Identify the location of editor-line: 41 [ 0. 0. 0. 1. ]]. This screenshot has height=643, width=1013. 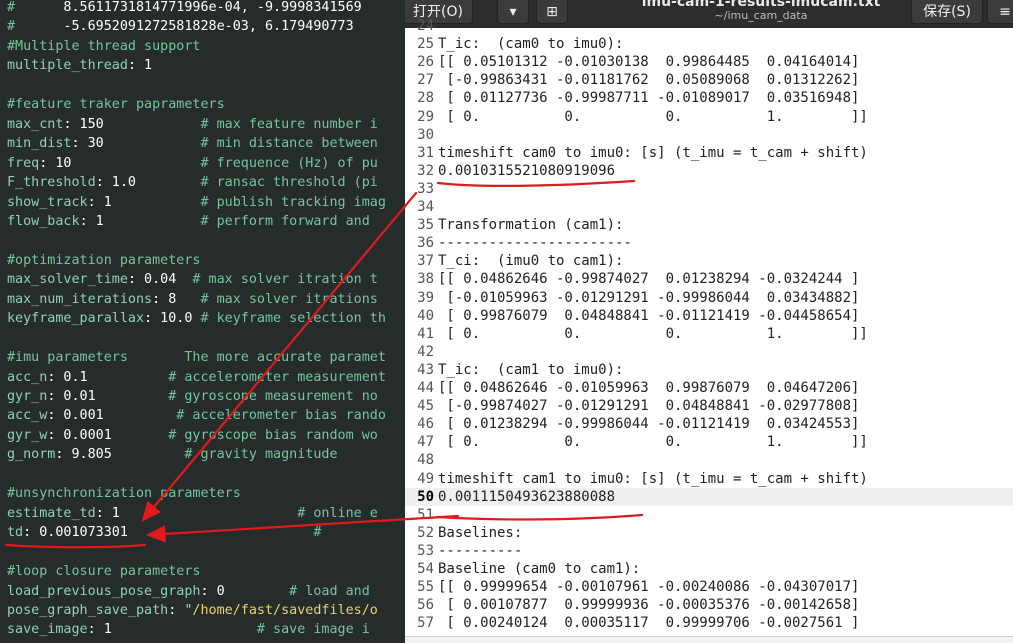
(709, 334).